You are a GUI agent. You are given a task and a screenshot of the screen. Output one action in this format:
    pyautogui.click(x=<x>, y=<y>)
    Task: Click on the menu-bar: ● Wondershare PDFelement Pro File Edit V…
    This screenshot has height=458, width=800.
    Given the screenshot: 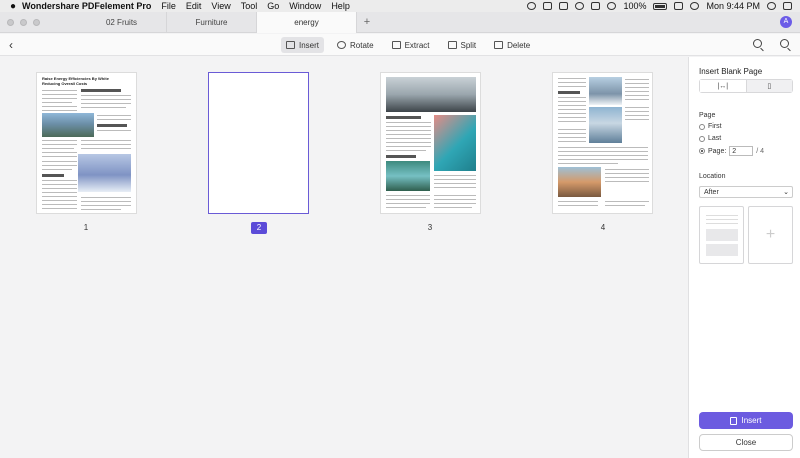 What is the action you would take?
    pyautogui.click(x=400, y=6)
    